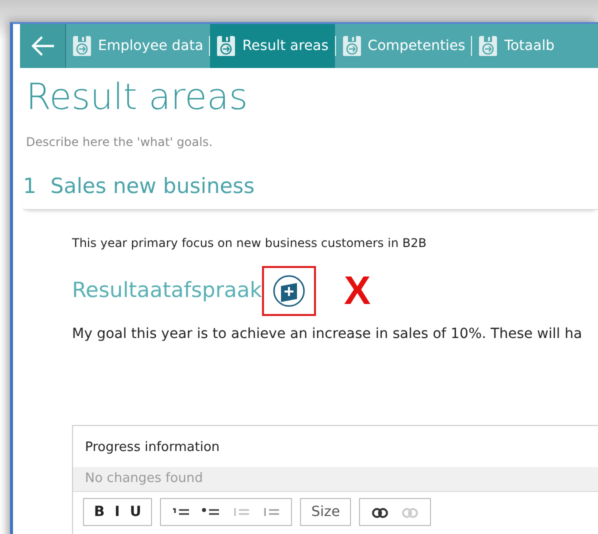 This screenshot has height=534, width=598. What do you see at coordinates (289, 291) in the screenshot?
I see `add-item-icon` at bounding box center [289, 291].